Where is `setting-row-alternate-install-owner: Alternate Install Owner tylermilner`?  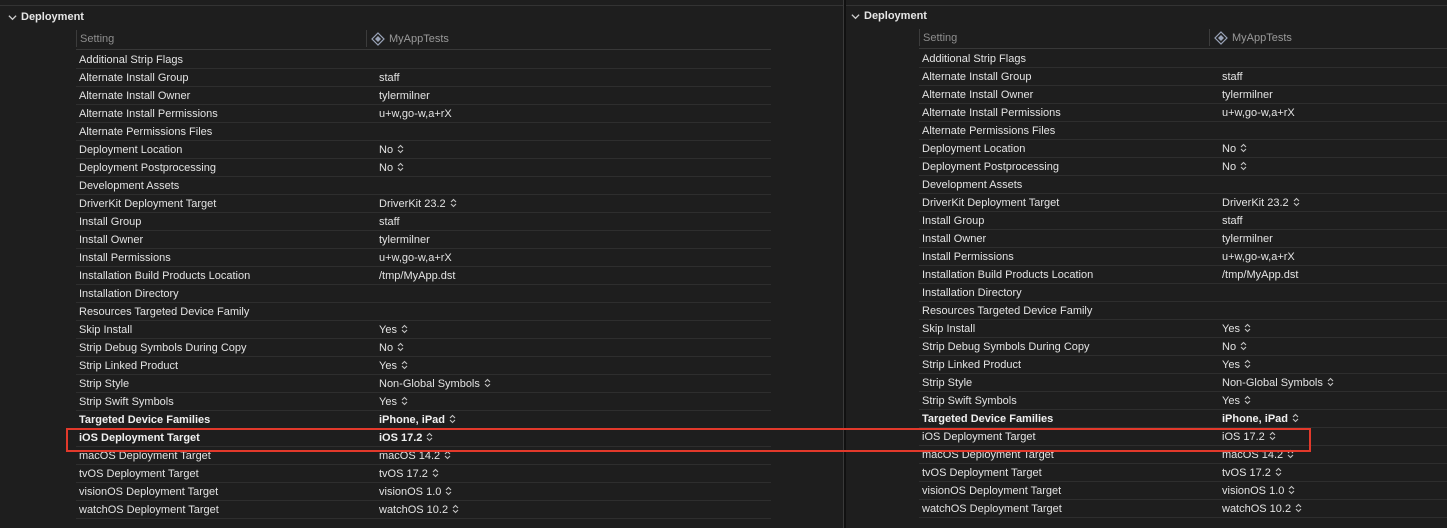
setting-row-alternate-install-owner: Alternate Install Owner tylermilner is located at coordinates (423, 96).